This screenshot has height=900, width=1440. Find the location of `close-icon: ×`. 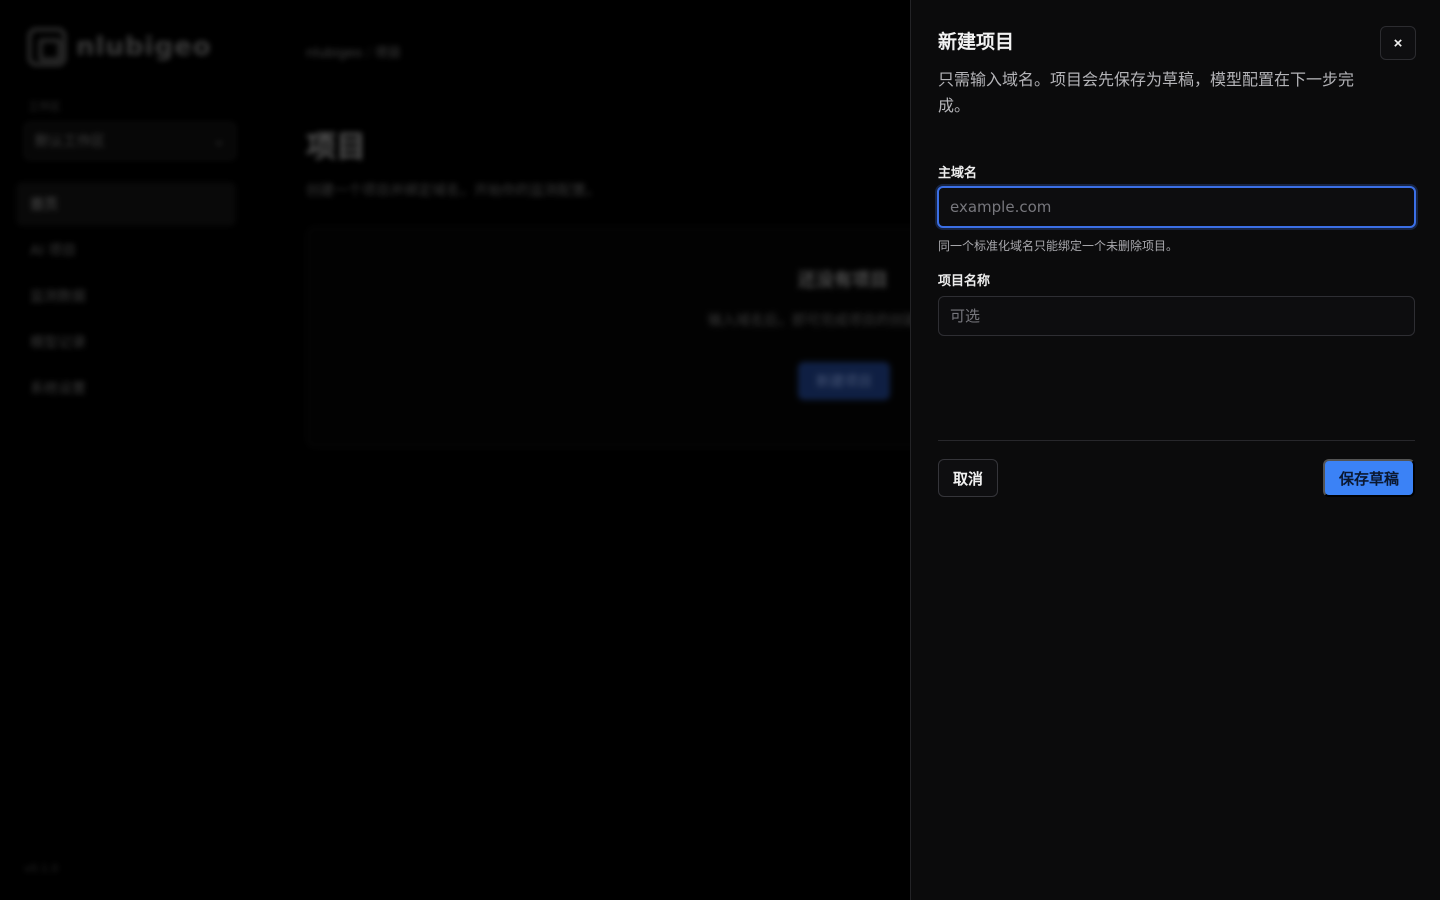

close-icon: × is located at coordinates (1398, 43).